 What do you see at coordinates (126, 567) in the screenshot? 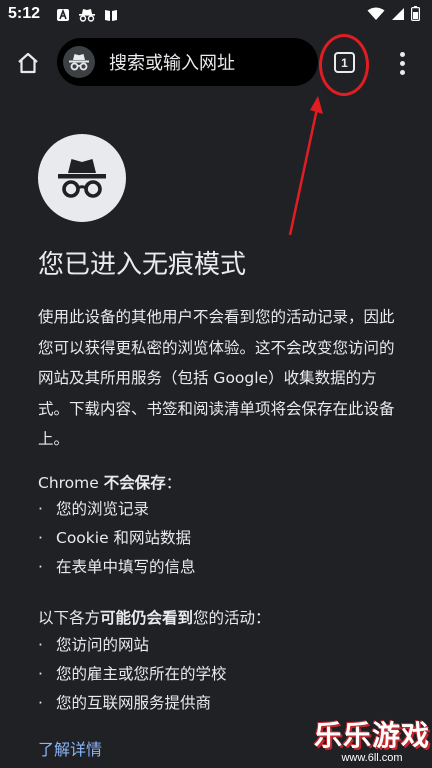
I see `list-item-text: 在表单中填写的信息` at bounding box center [126, 567].